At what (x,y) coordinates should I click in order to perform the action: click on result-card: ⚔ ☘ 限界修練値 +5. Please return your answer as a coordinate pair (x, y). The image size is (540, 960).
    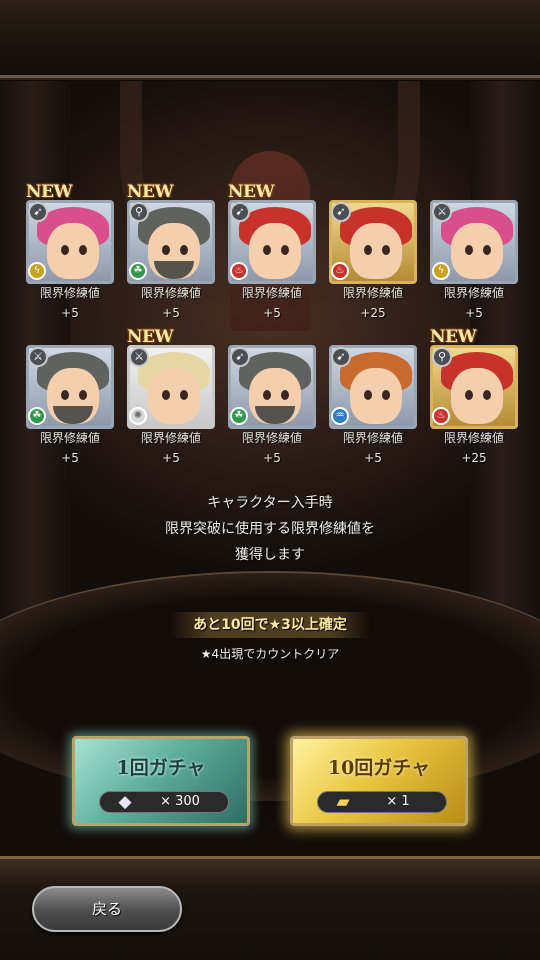
    Looking at the image, I should click on (71, 396).